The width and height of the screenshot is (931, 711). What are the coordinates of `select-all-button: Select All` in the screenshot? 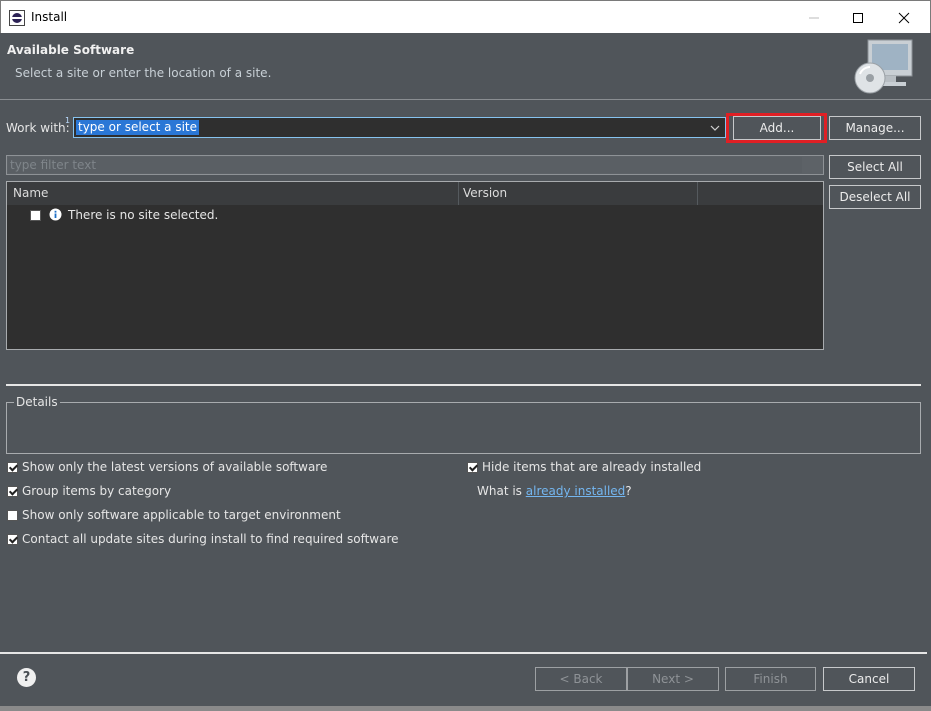 It's located at (875, 167).